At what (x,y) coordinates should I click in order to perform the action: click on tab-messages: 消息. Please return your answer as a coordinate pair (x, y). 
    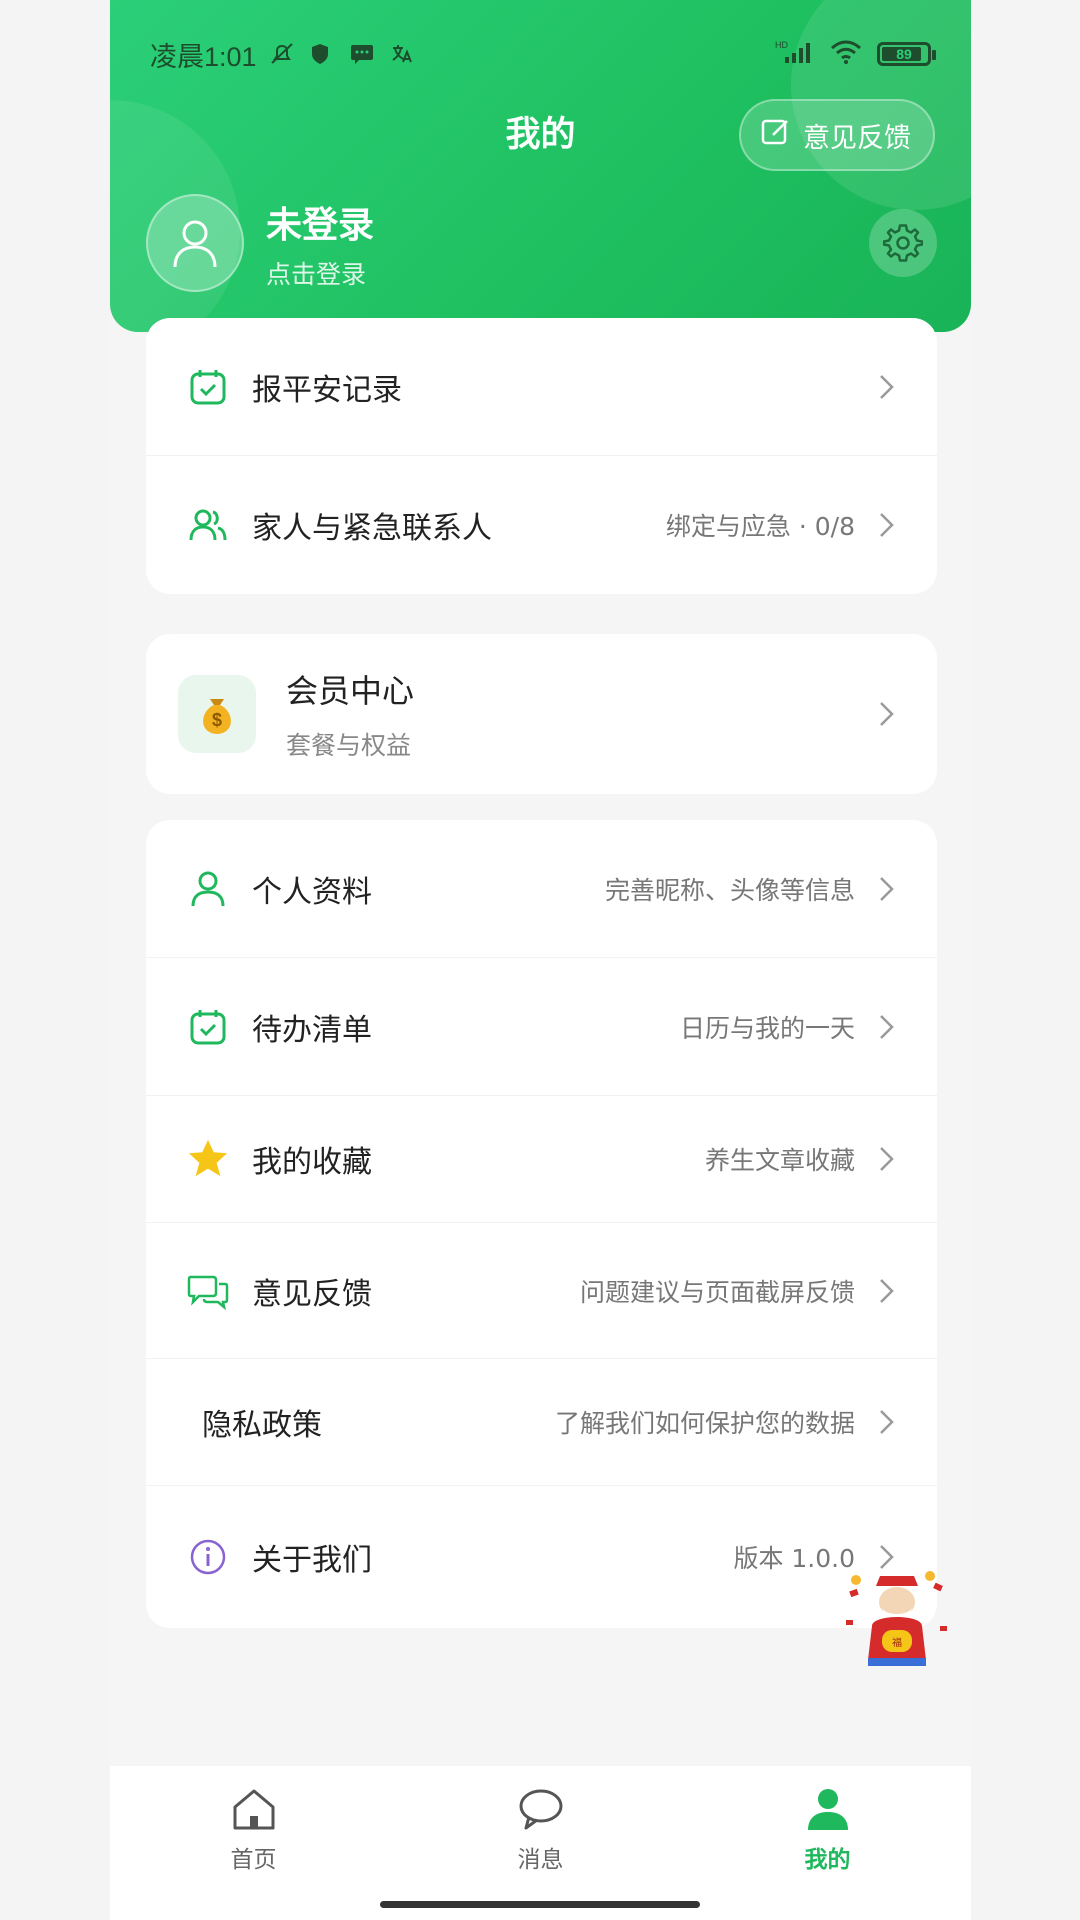
    Looking at the image, I should click on (540, 1843).